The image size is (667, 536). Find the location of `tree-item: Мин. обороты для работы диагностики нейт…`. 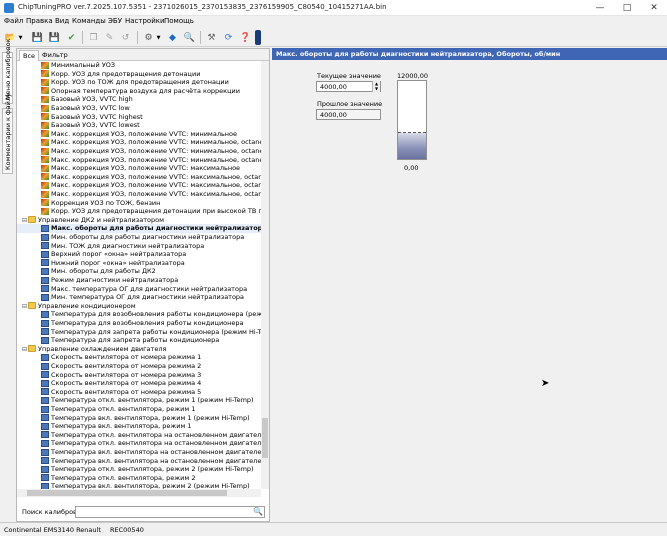

tree-item: Мин. обороты для работы диагностики нейт… is located at coordinates (139, 237).